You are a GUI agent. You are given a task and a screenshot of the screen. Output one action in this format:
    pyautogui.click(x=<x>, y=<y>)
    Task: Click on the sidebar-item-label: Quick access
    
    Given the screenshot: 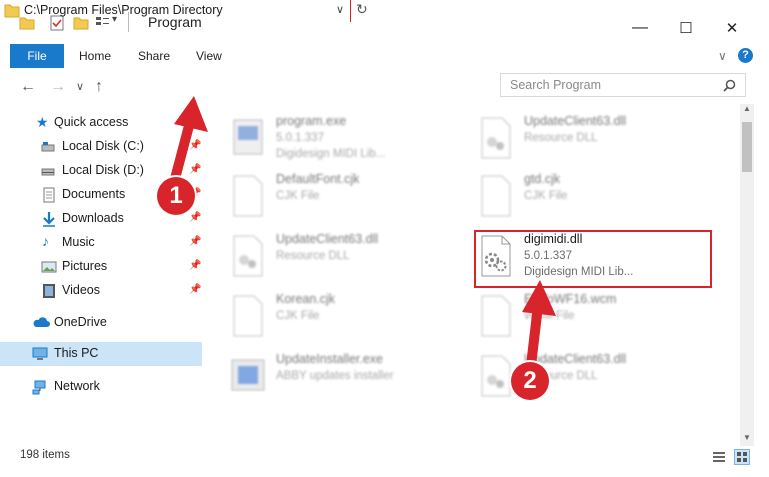 What is the action you would take?
    pyautogui.click(x=91, y=122)
    